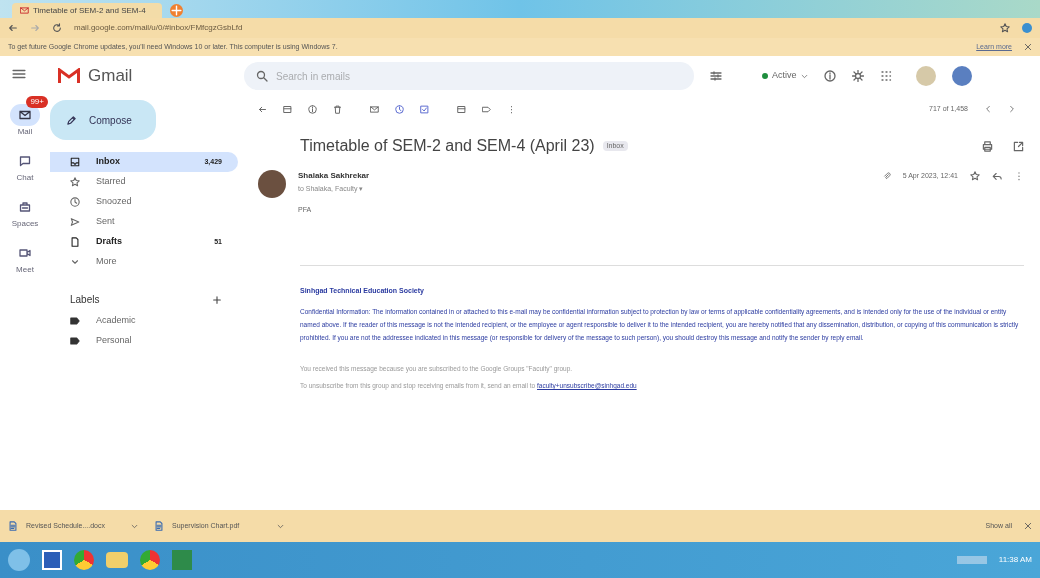 This screenshot has height=578, width=1040. Describe the element at coordinates (262, 76) in the screenshot. I see `search-icon` at that location.